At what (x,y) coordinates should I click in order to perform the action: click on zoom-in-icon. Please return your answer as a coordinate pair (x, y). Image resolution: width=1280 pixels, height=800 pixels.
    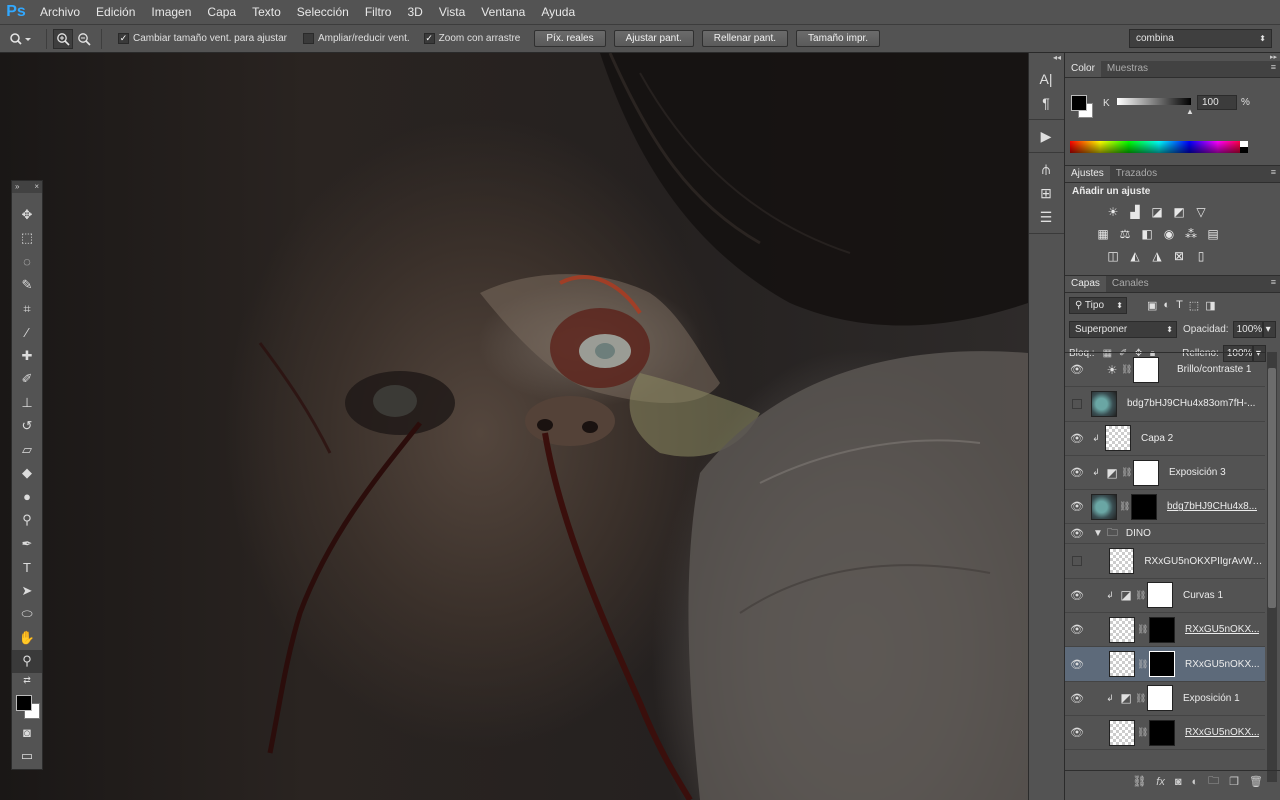
    Looking at the image, I should click on (63, 38).